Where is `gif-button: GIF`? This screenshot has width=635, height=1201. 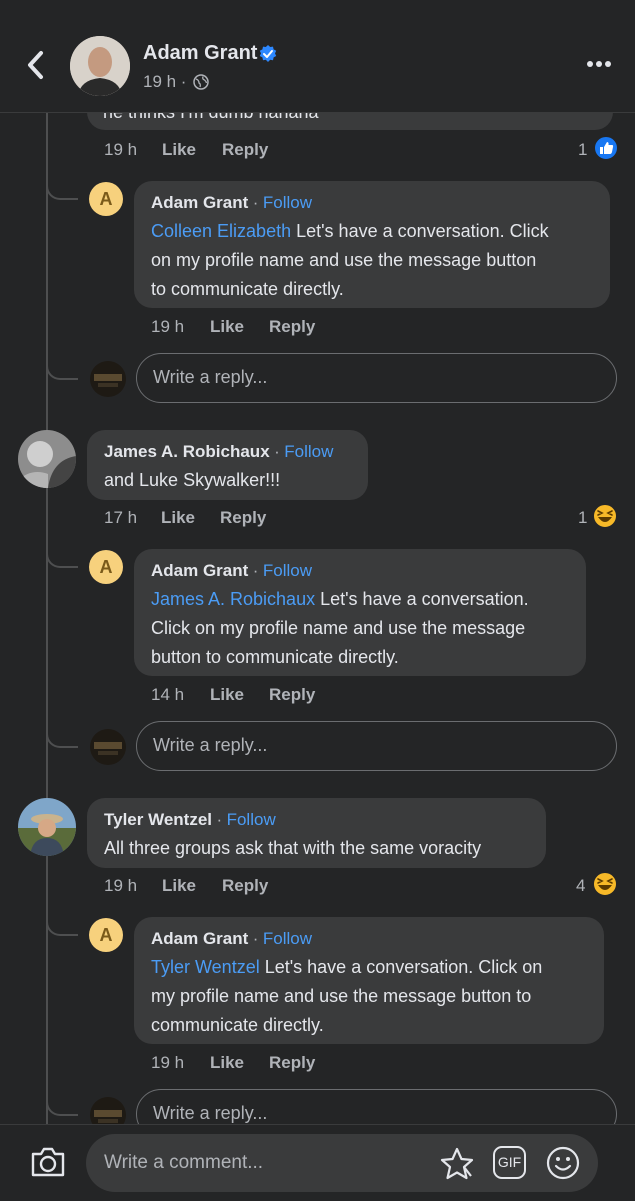 gif-button: GIF is located at coordinates (509, 1162).